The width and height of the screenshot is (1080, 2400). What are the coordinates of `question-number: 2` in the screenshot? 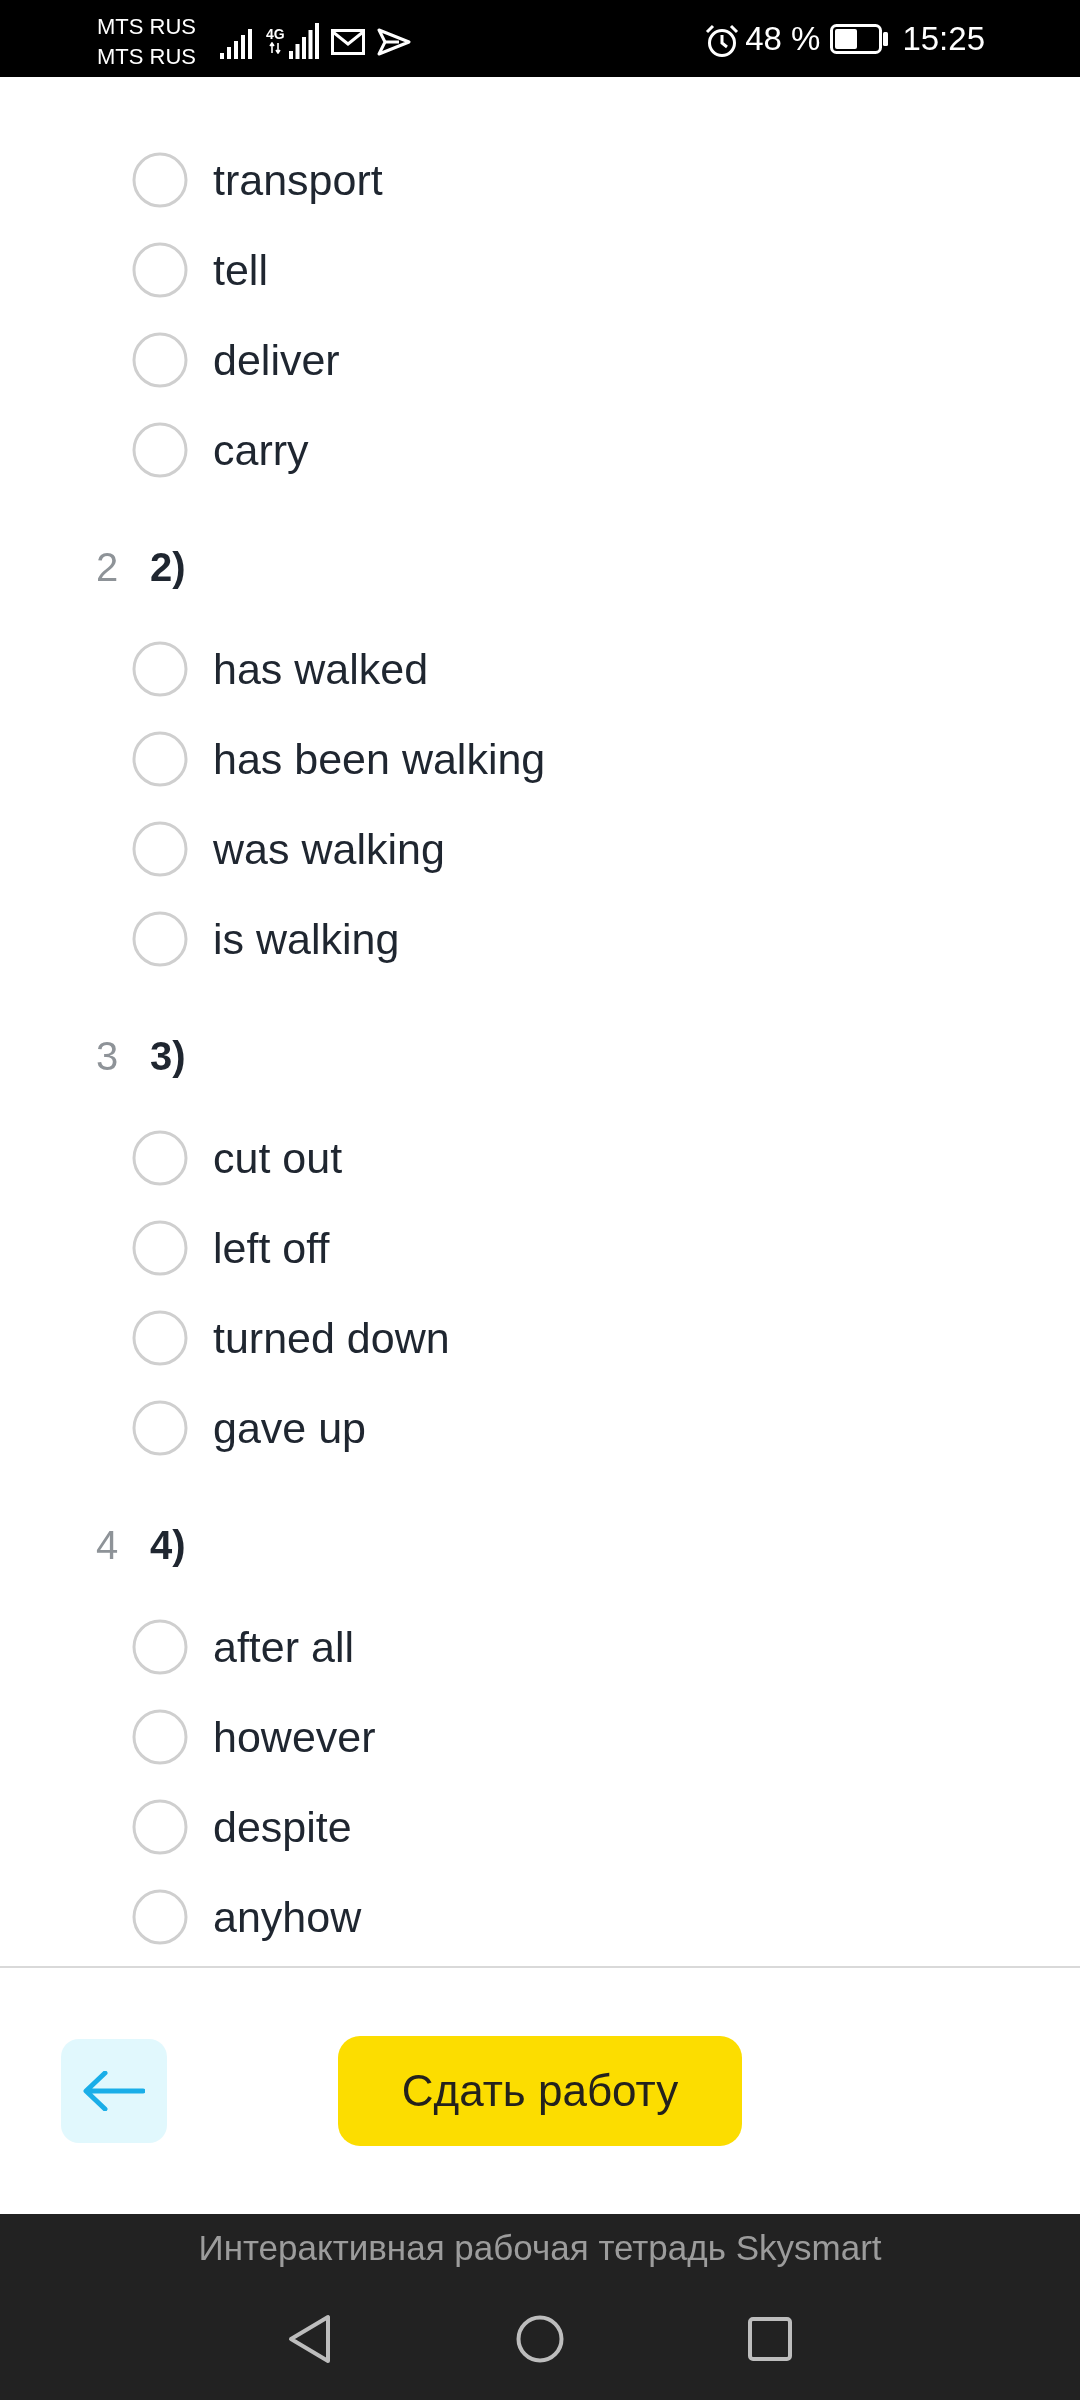 It's located at (108, 567).